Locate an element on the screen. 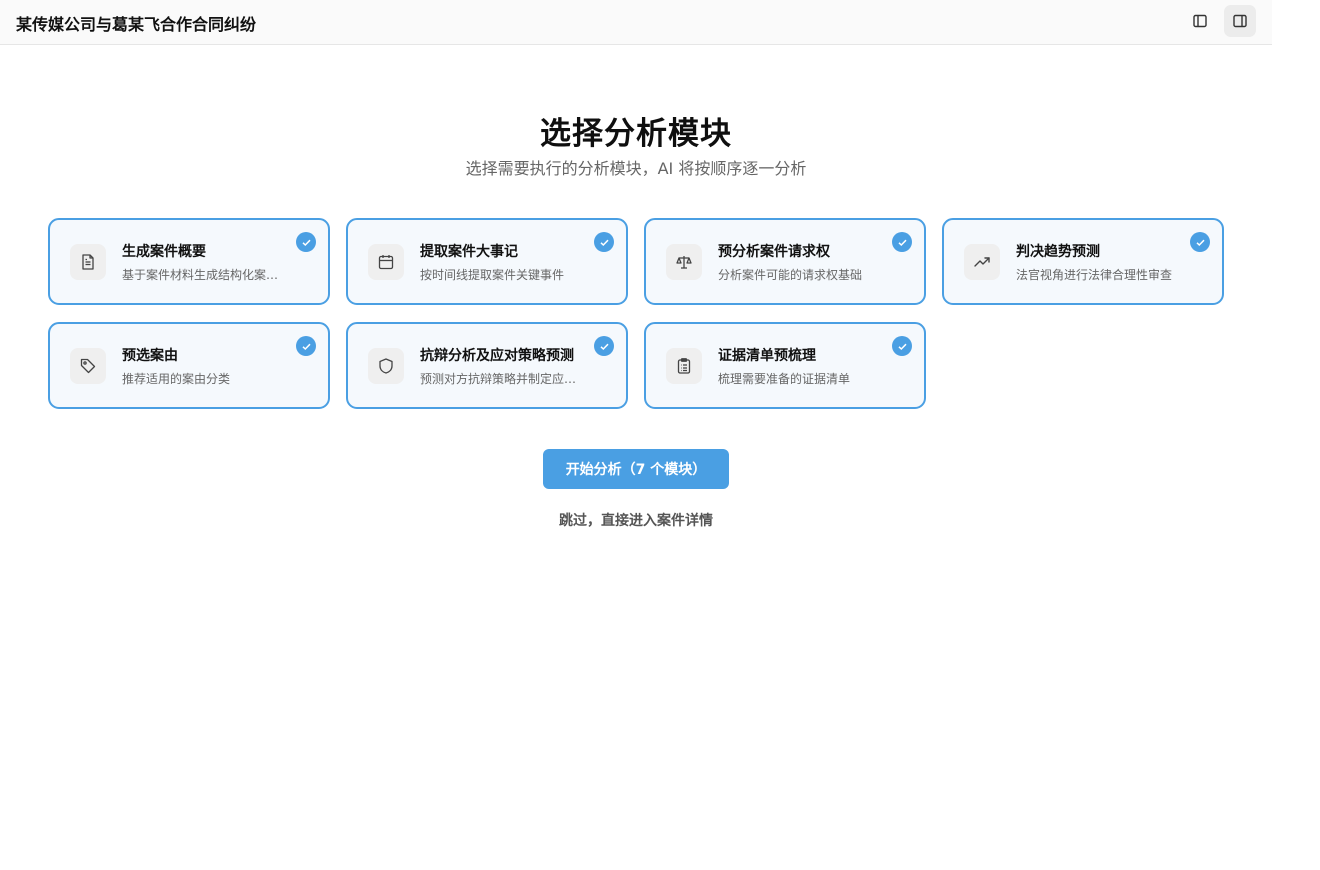 This screenshot has height=870, width=1320. toggle-left-panel-button is located at coordinates (1200, 21).